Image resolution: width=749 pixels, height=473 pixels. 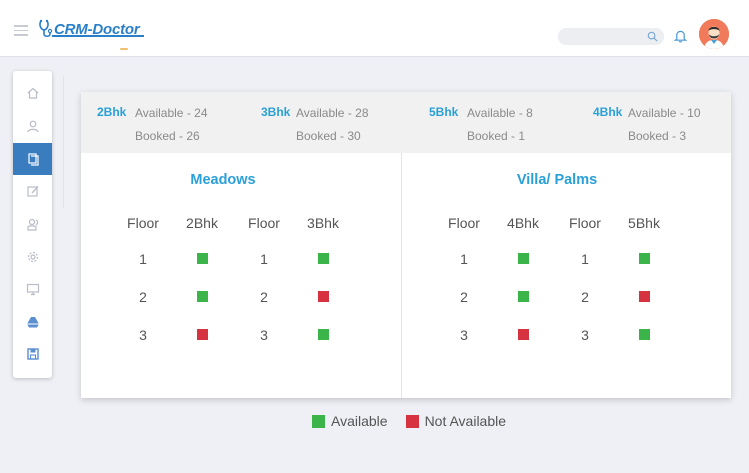 I want to click on legend-item-available: Available, so click(x=350, y=421).